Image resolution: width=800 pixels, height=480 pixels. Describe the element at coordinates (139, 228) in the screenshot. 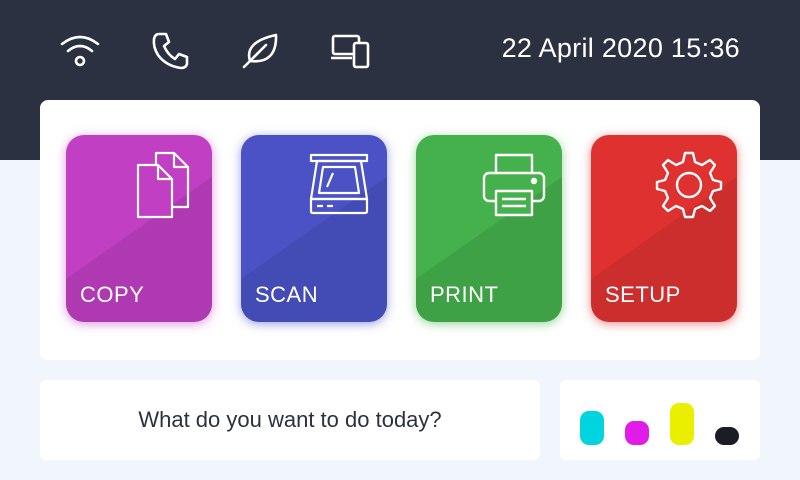

I see `copy-tile: COPY` at that location.